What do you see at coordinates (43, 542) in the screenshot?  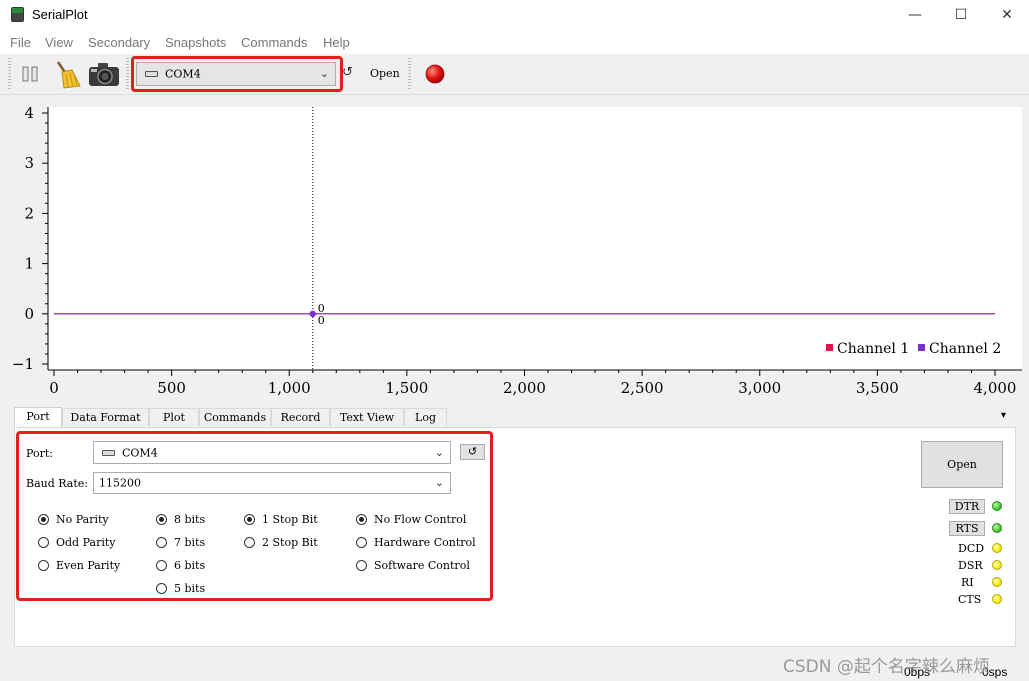 I see `radio-odd-parity` at bounding box center [43, 542].